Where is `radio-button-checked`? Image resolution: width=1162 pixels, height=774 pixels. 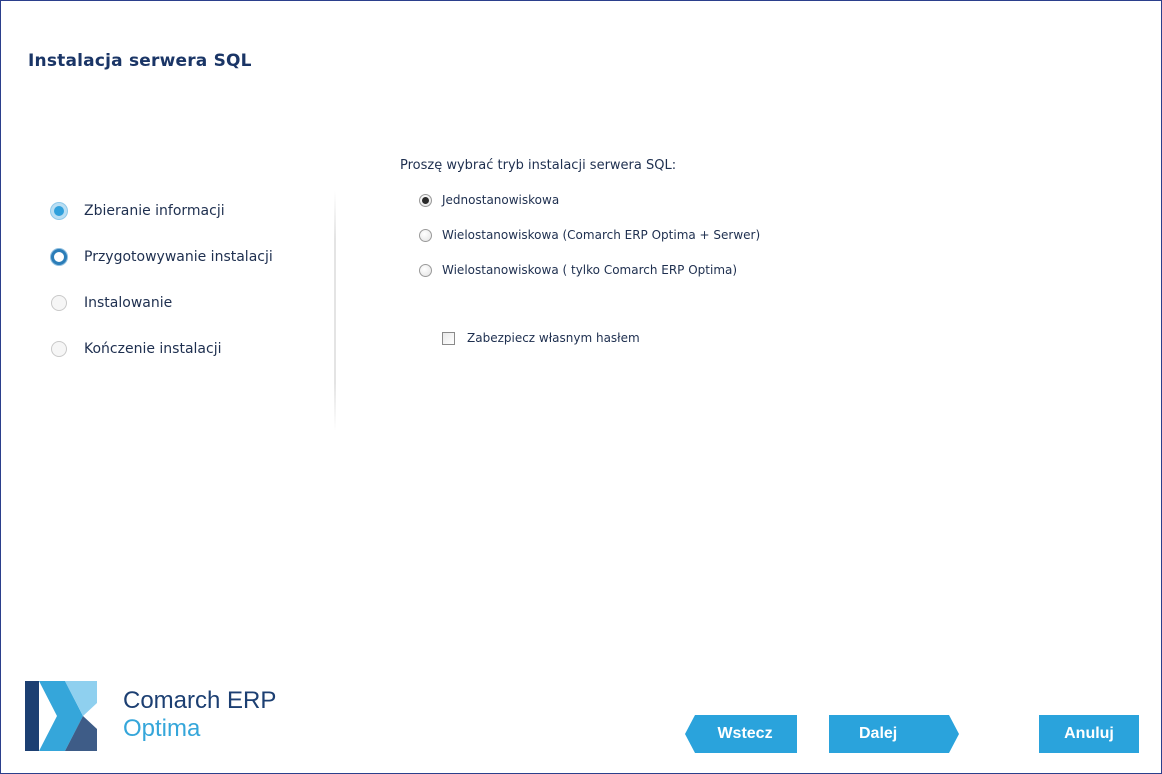
radio-button-checked is located at coordinates (425, 200).